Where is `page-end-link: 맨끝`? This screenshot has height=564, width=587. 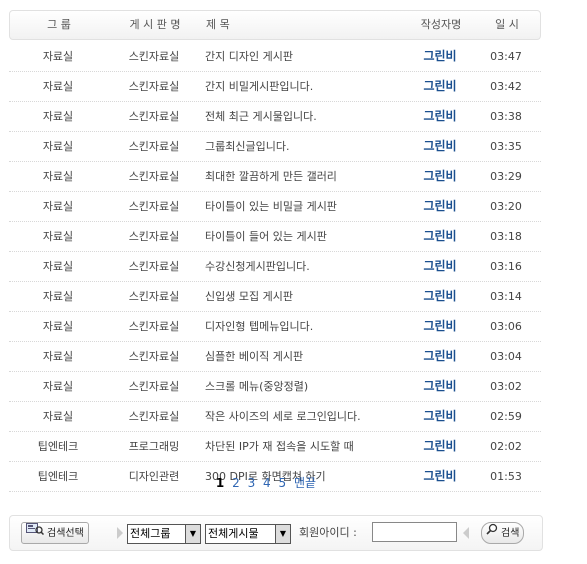
page-end-link: 맨끝 is located at coordinates (305, 483).